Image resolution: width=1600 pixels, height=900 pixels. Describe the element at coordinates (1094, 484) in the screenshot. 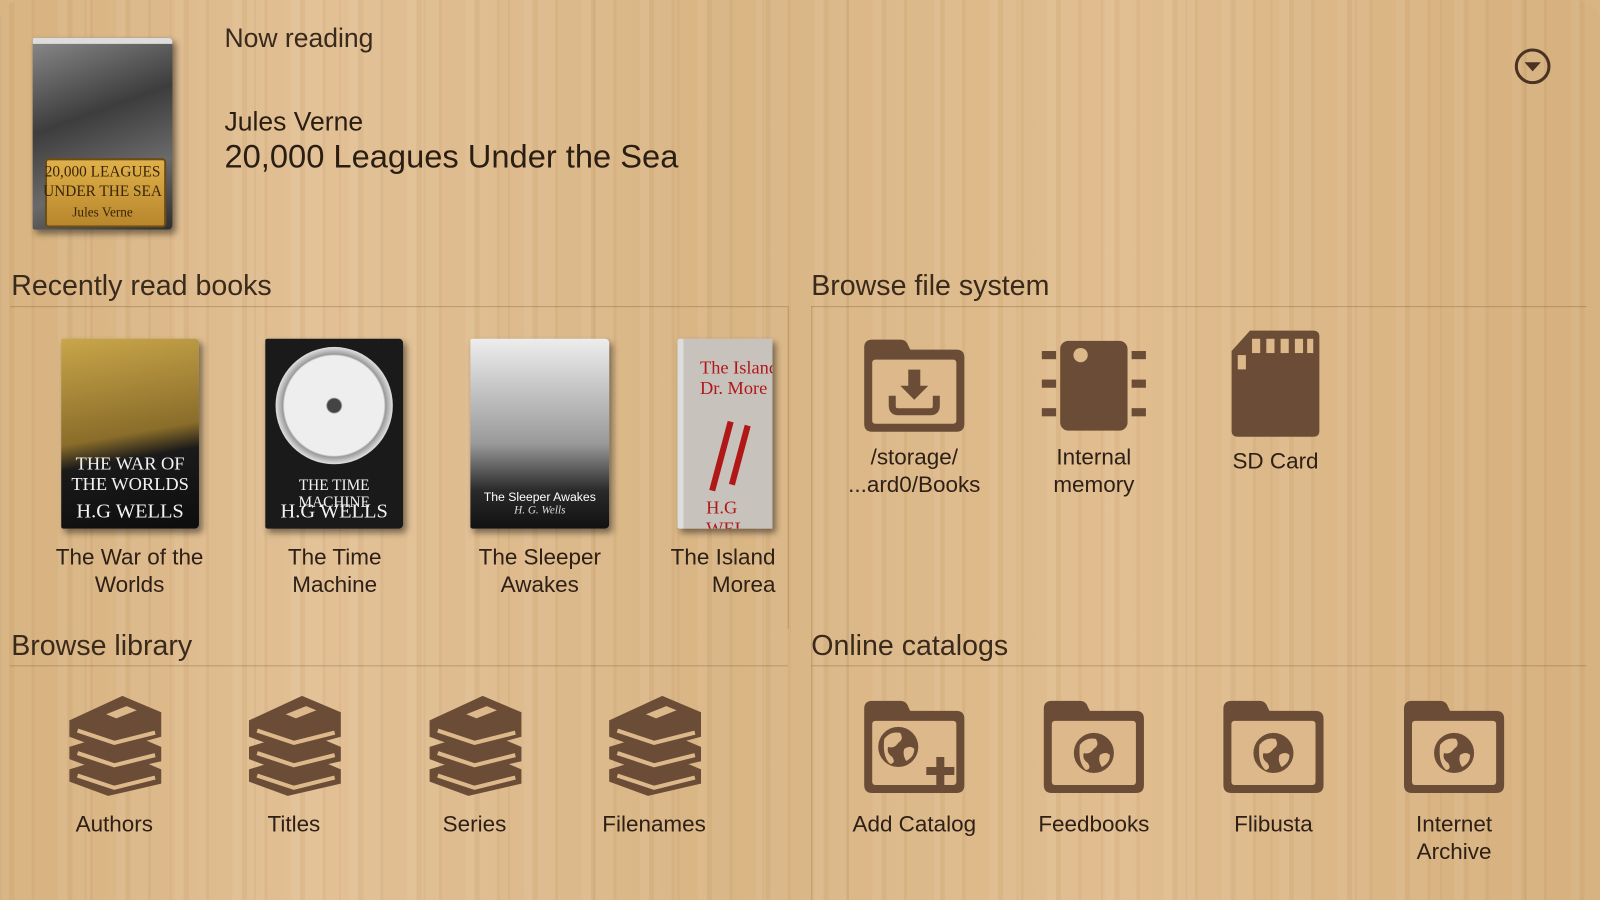

I see `item-label: memory` at that location.